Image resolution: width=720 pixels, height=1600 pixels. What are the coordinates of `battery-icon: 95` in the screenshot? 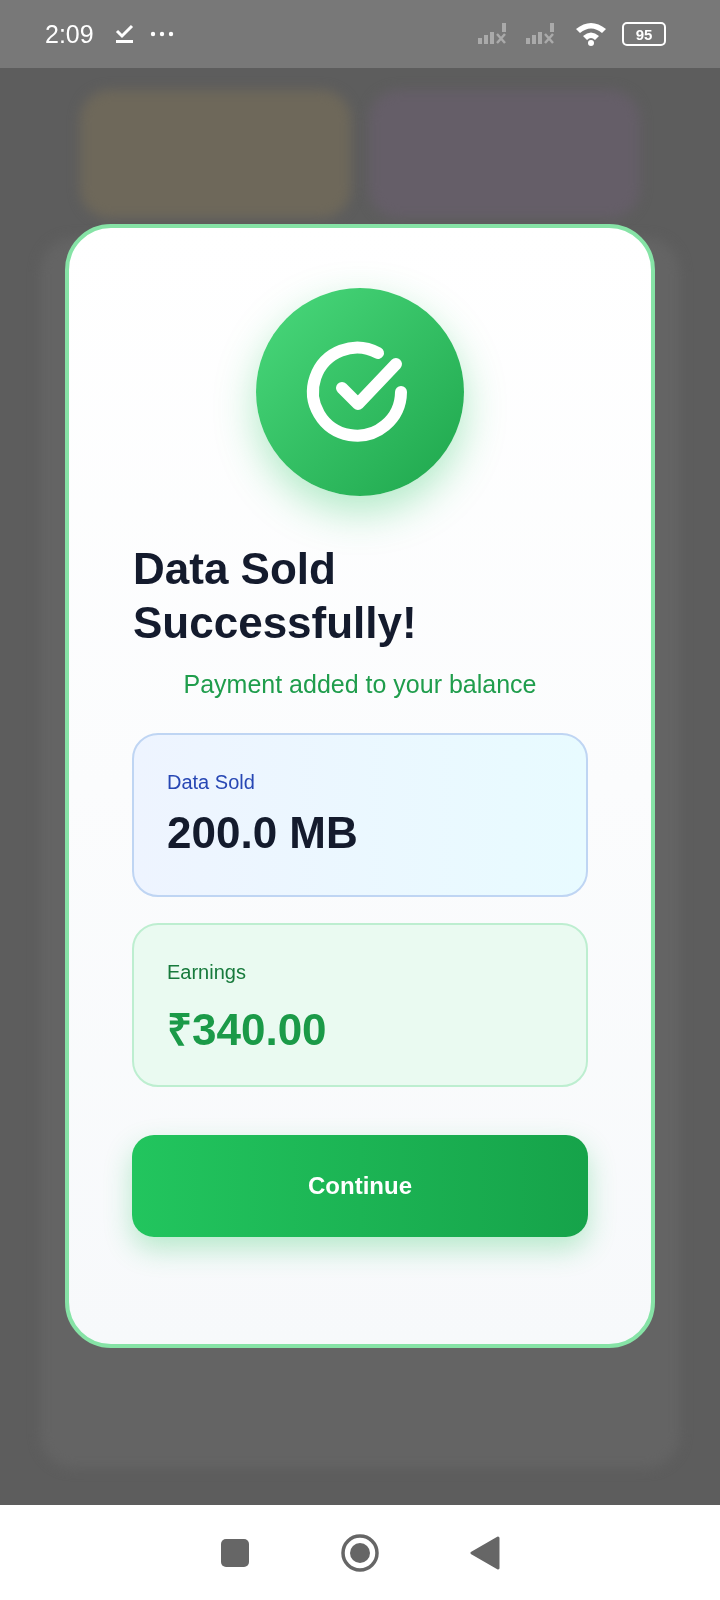 It's located at (644, 34).